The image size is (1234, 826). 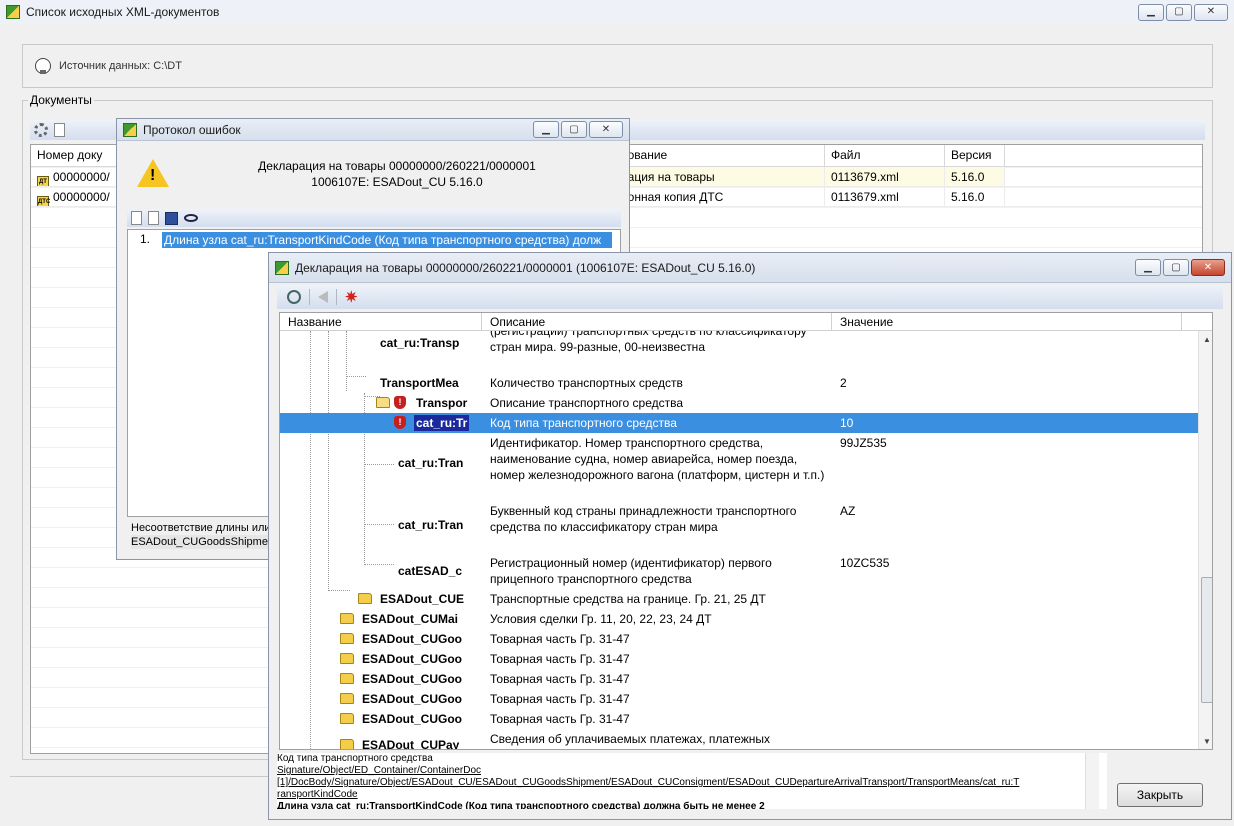 I want to click on error-protocol-titlebar: Протокол ошибок ▁ ▢ ✕, so click(x=373, y=130).